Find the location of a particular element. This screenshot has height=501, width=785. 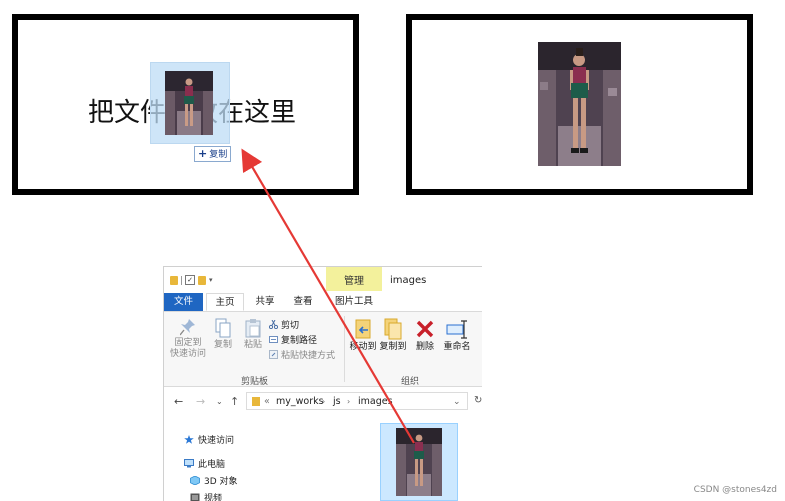

copy-button: 复制 is located at coordinates (223, 334).